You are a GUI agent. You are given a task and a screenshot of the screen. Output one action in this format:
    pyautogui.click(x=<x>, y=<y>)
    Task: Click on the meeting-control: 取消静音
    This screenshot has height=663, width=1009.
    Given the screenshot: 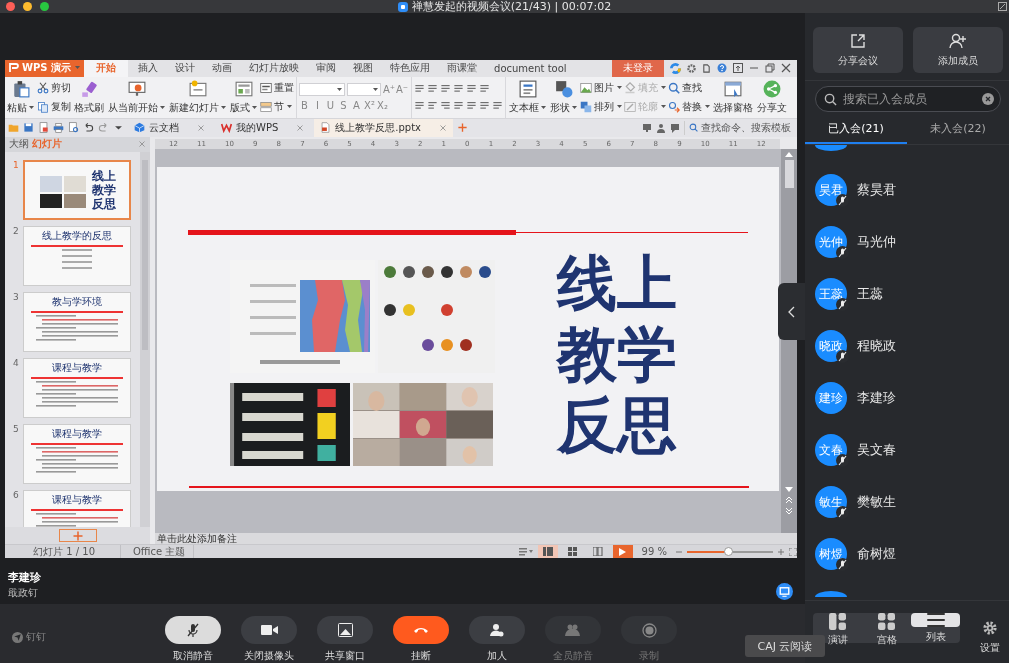 What is the action you would take?
    pyautogui.click(x=193, y=639)
    